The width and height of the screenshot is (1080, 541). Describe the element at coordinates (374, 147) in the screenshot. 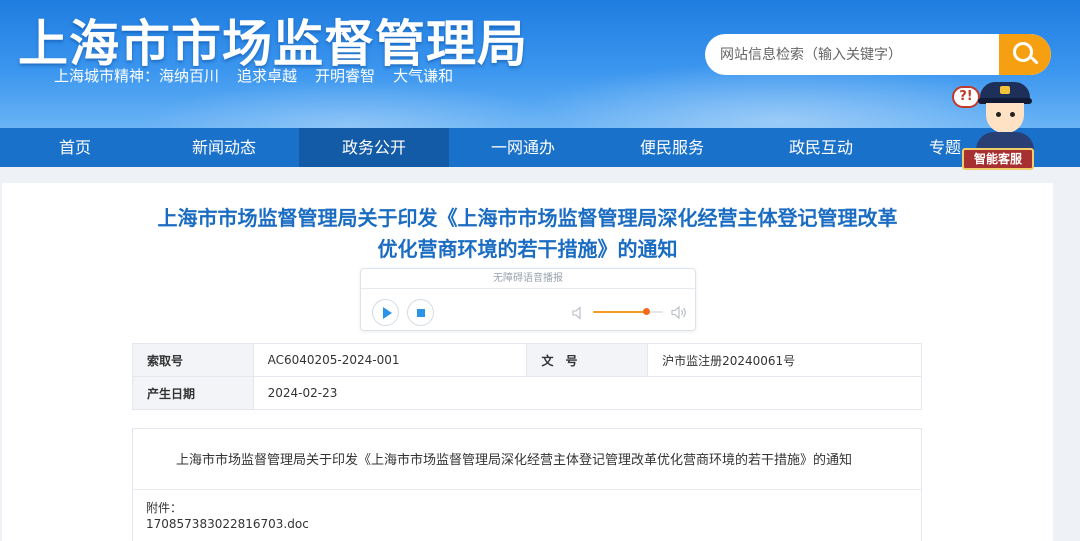

I see `nav-item-government-affairs: 政务公开` at that location.